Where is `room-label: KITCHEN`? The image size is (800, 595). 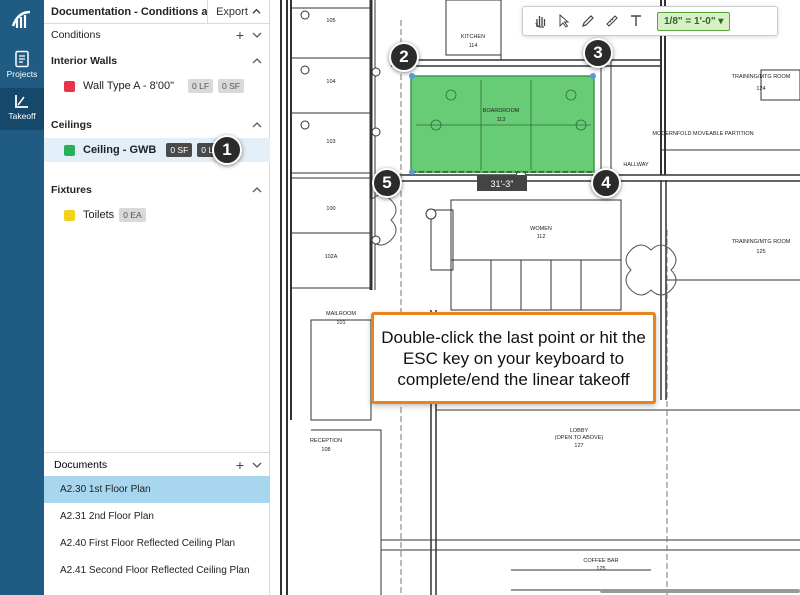 room-label: KITCHEN is located at coordinates (473, 37).